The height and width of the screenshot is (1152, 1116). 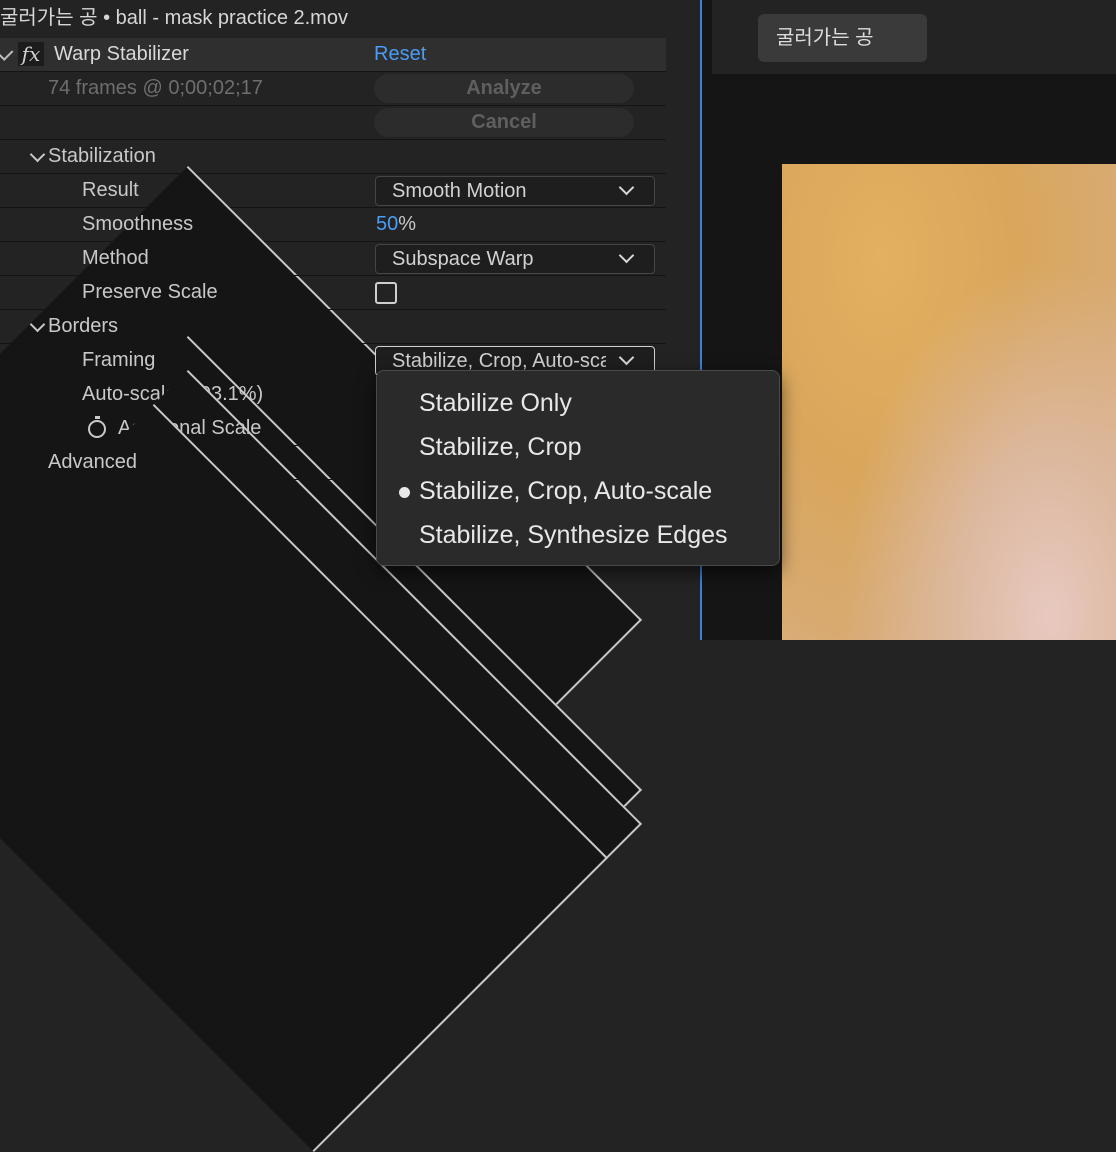 I want to click on advanced-label: Advanced, so click(x=92, y=462).